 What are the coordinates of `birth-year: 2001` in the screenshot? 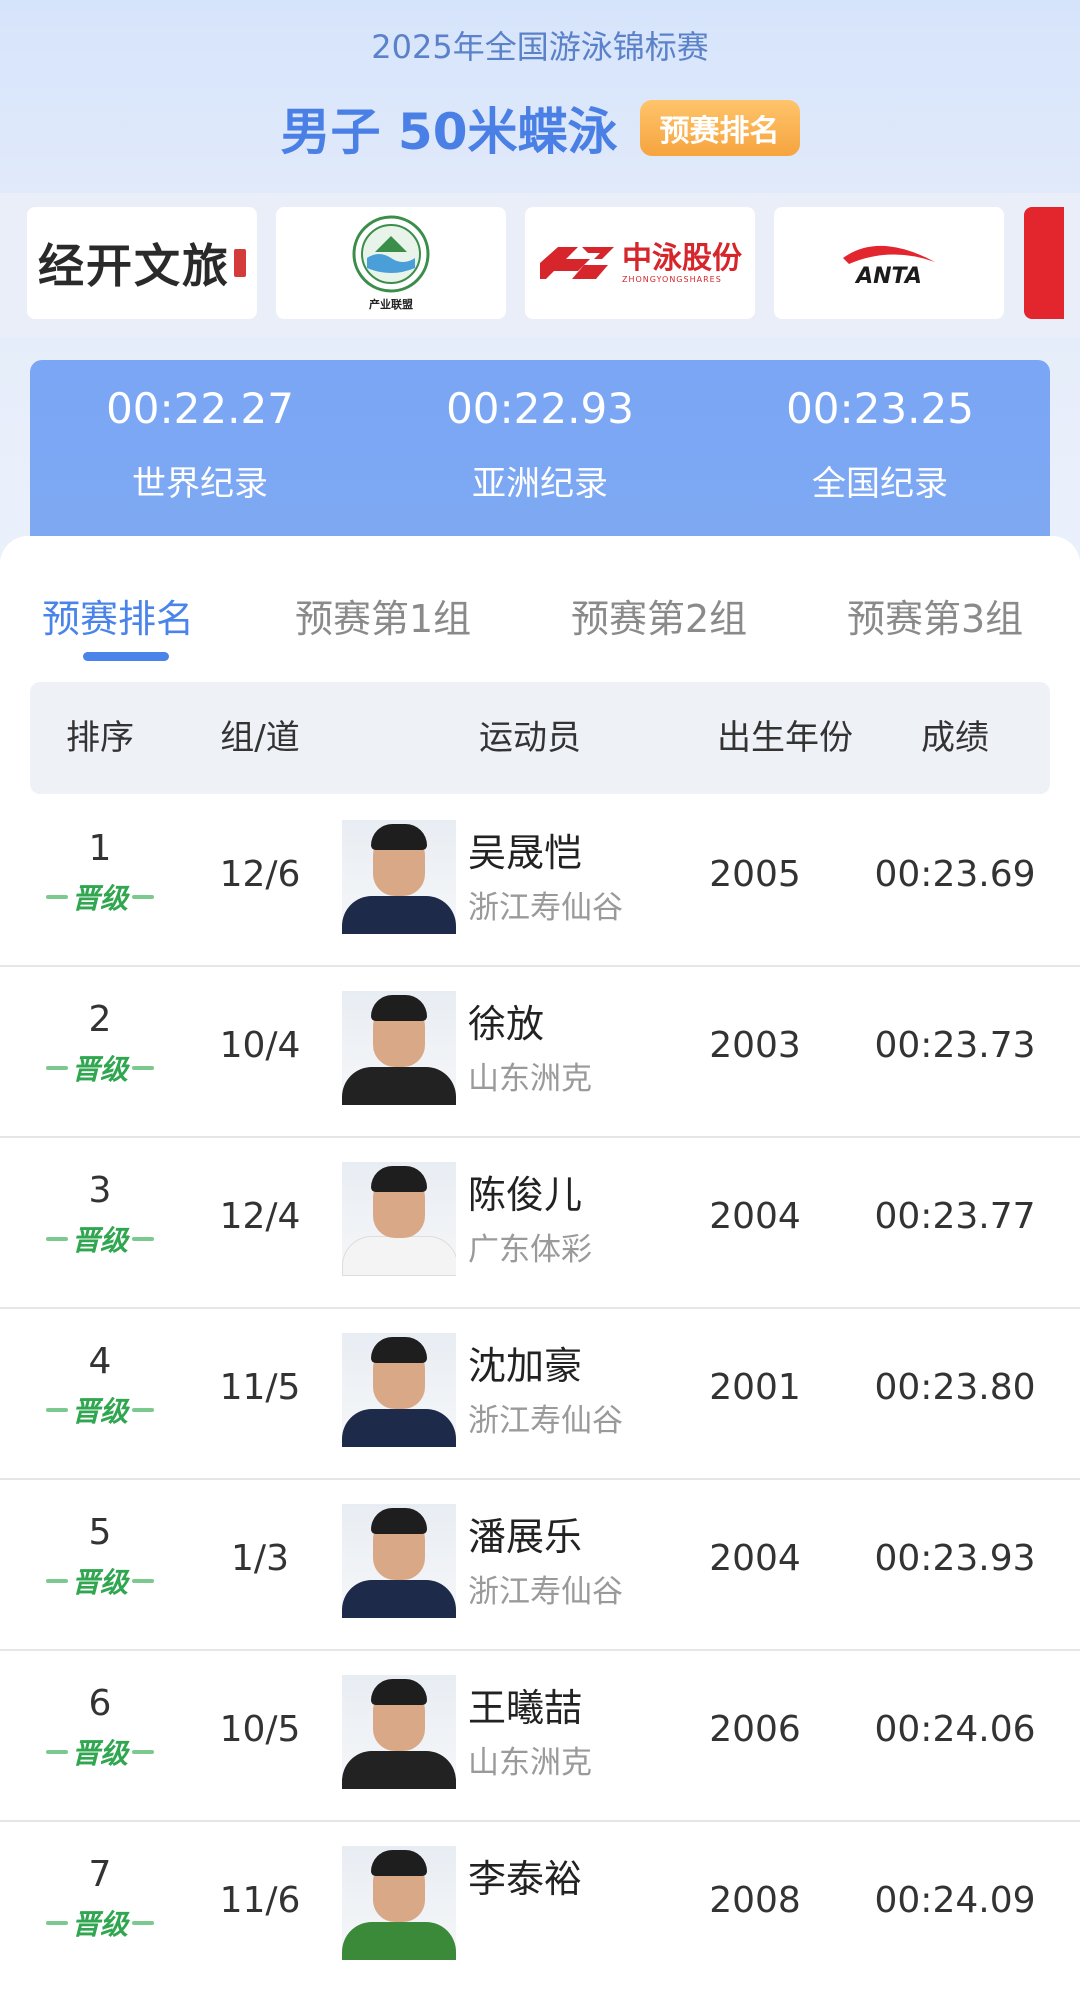 It's located at (755, 1387).